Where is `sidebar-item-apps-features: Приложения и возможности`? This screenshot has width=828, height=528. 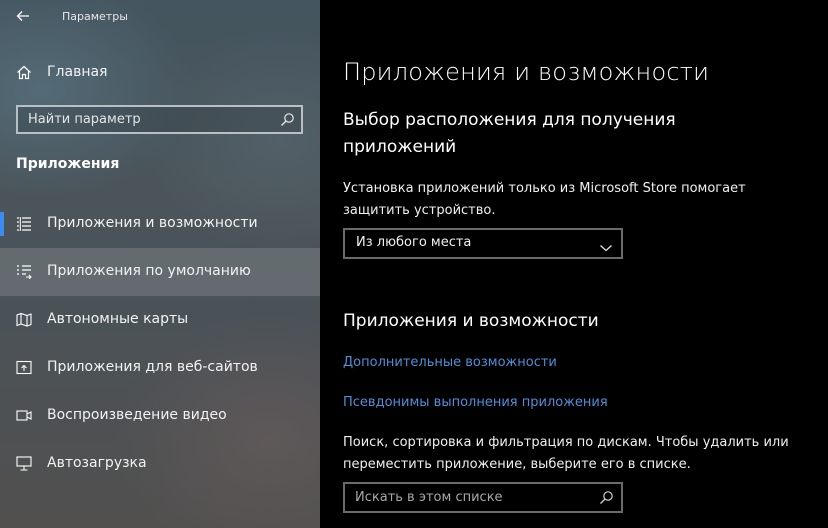
sidebar-item-apps-features: Приложения и возможности is located at coordinates (160, 224).